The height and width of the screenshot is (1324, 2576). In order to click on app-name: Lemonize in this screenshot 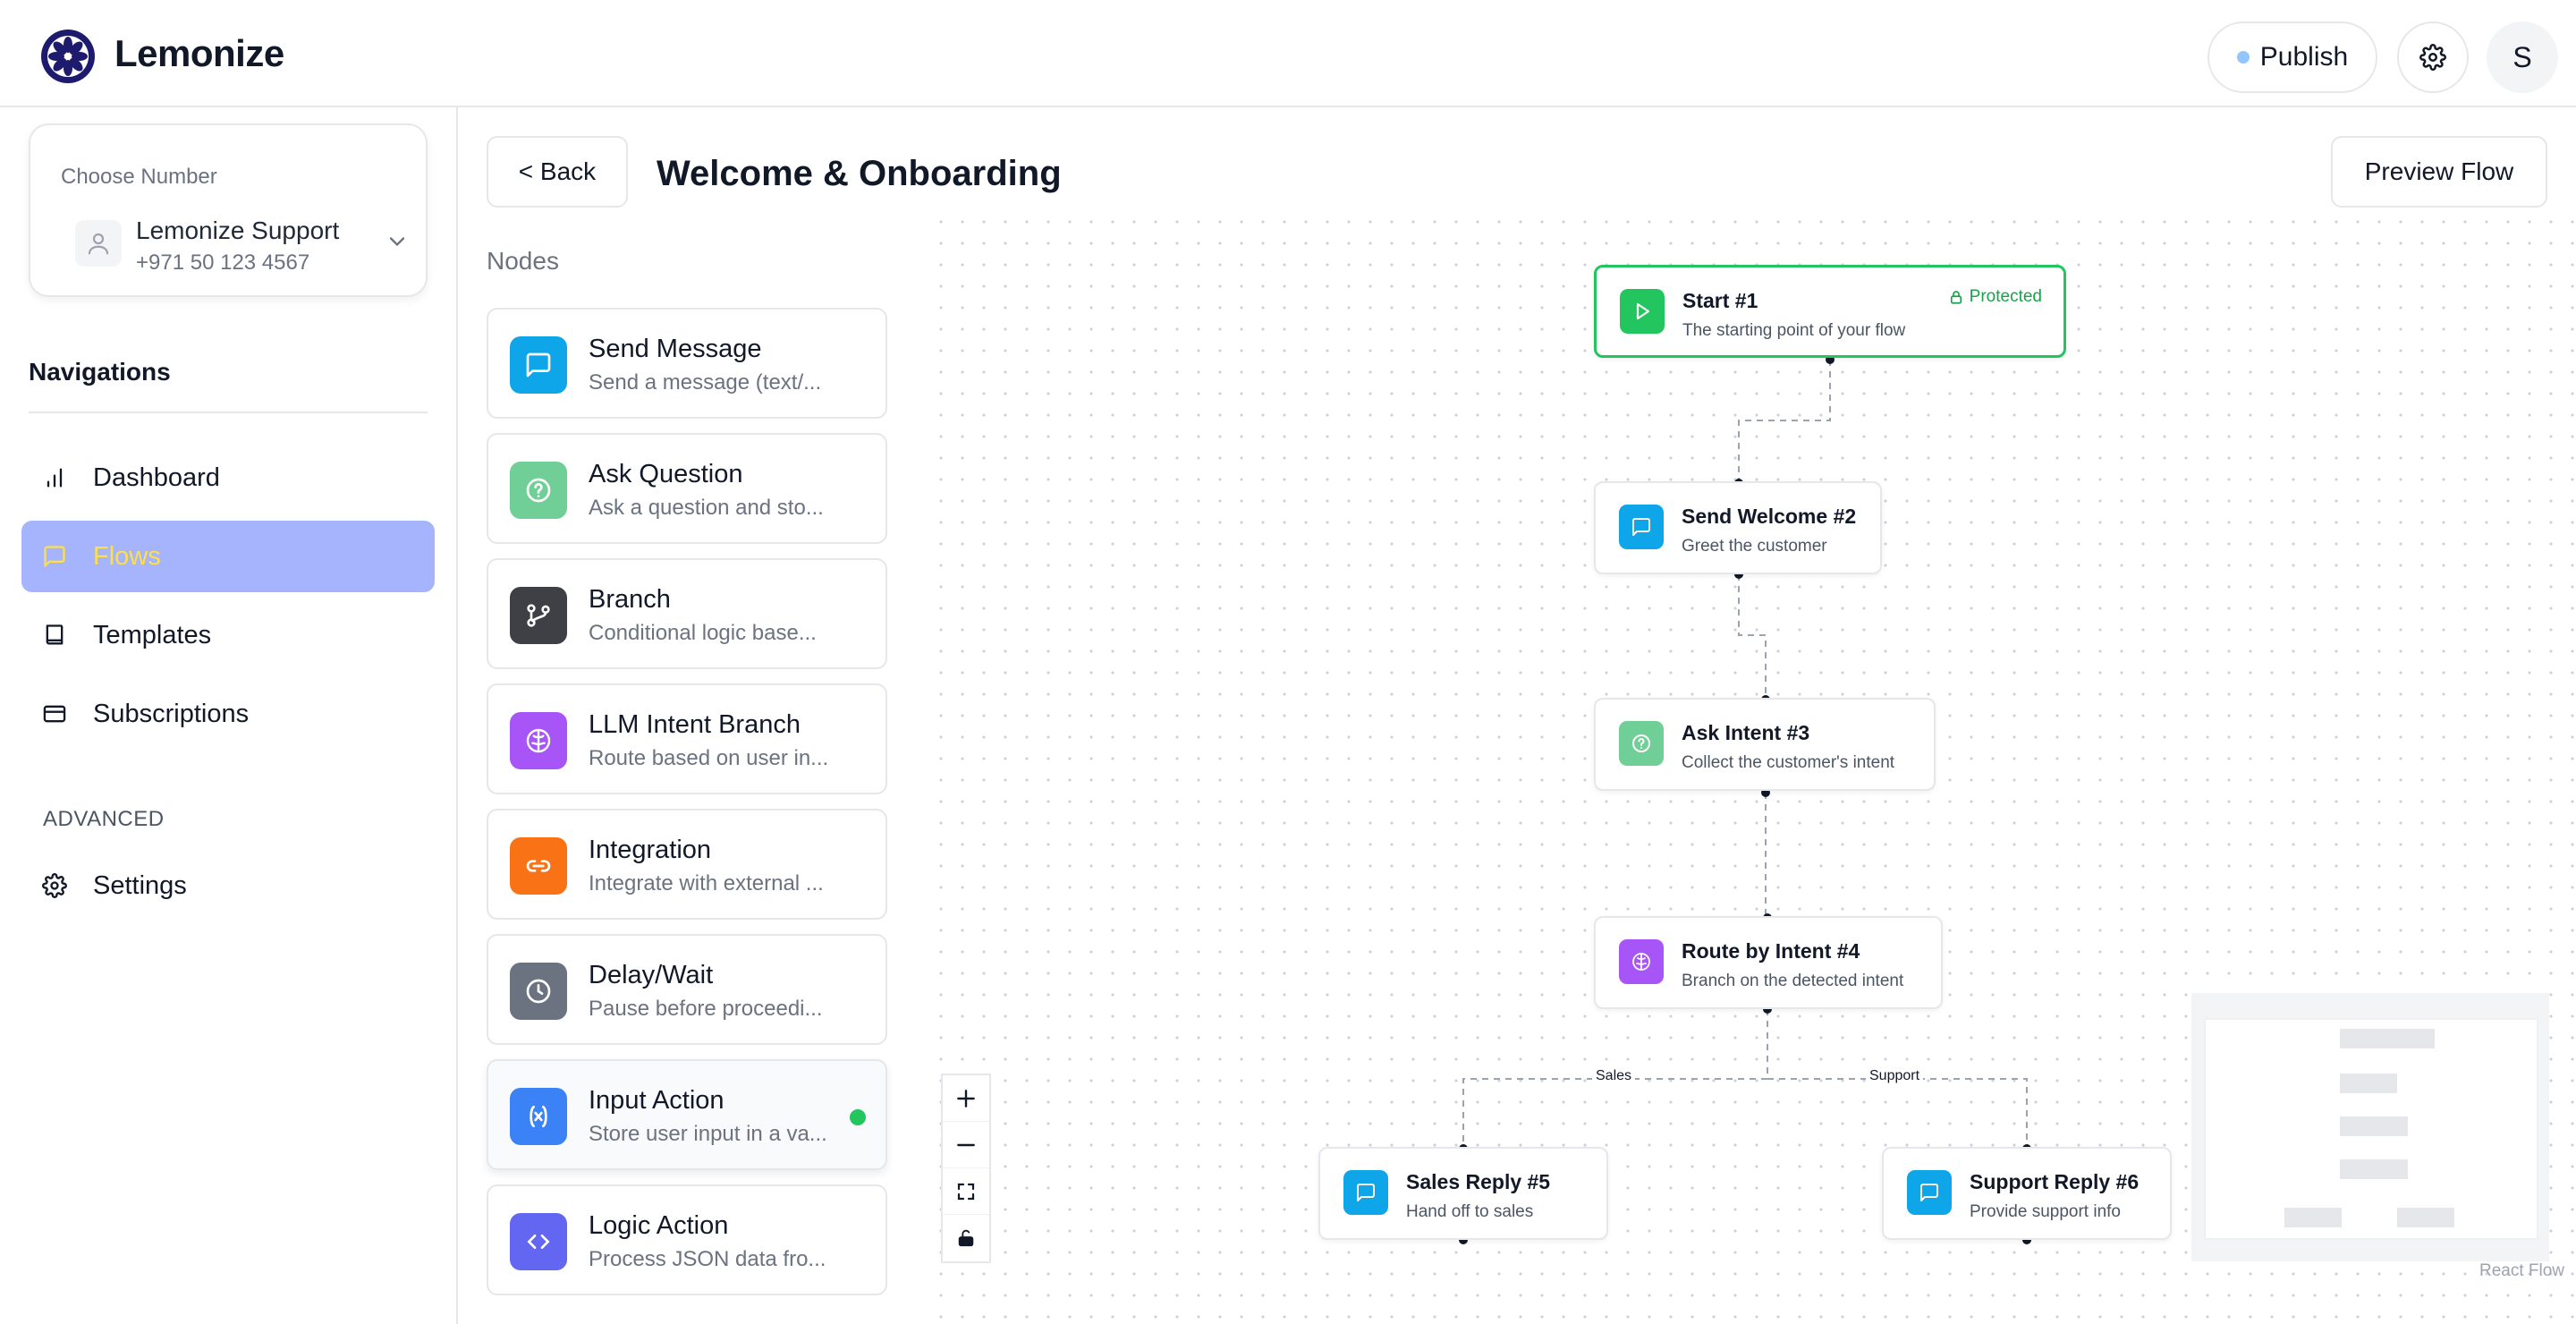, I will do `click(199, 53)`.